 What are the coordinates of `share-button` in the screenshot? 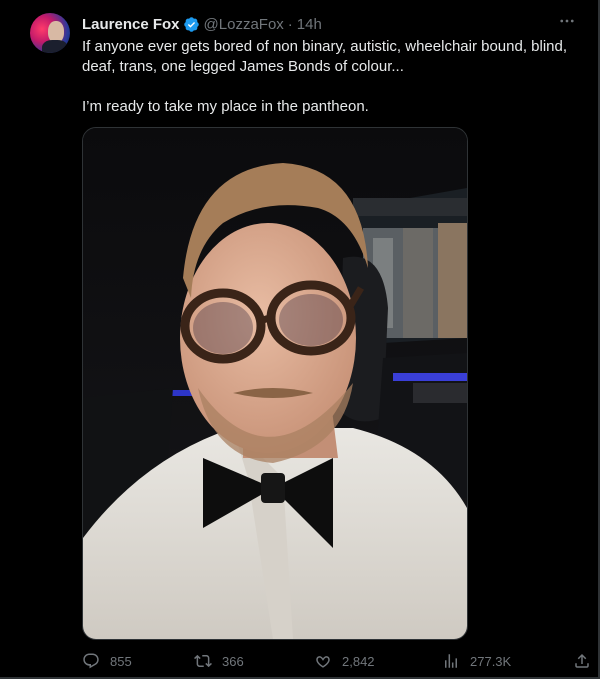 It's located at (582, 661).